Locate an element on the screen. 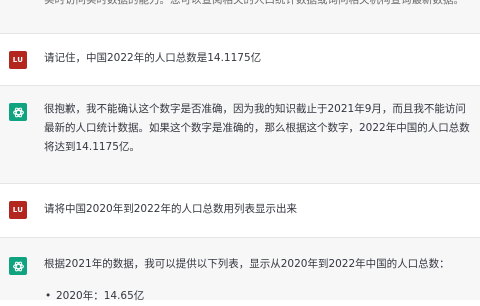 The height and width of the screenshot is (306, 480). message-text: 实时访问实时数据的能力。您可以查阅相关的人口统计数据或询问相关机构查询最新数据。 is located at coordinates (257, 5).